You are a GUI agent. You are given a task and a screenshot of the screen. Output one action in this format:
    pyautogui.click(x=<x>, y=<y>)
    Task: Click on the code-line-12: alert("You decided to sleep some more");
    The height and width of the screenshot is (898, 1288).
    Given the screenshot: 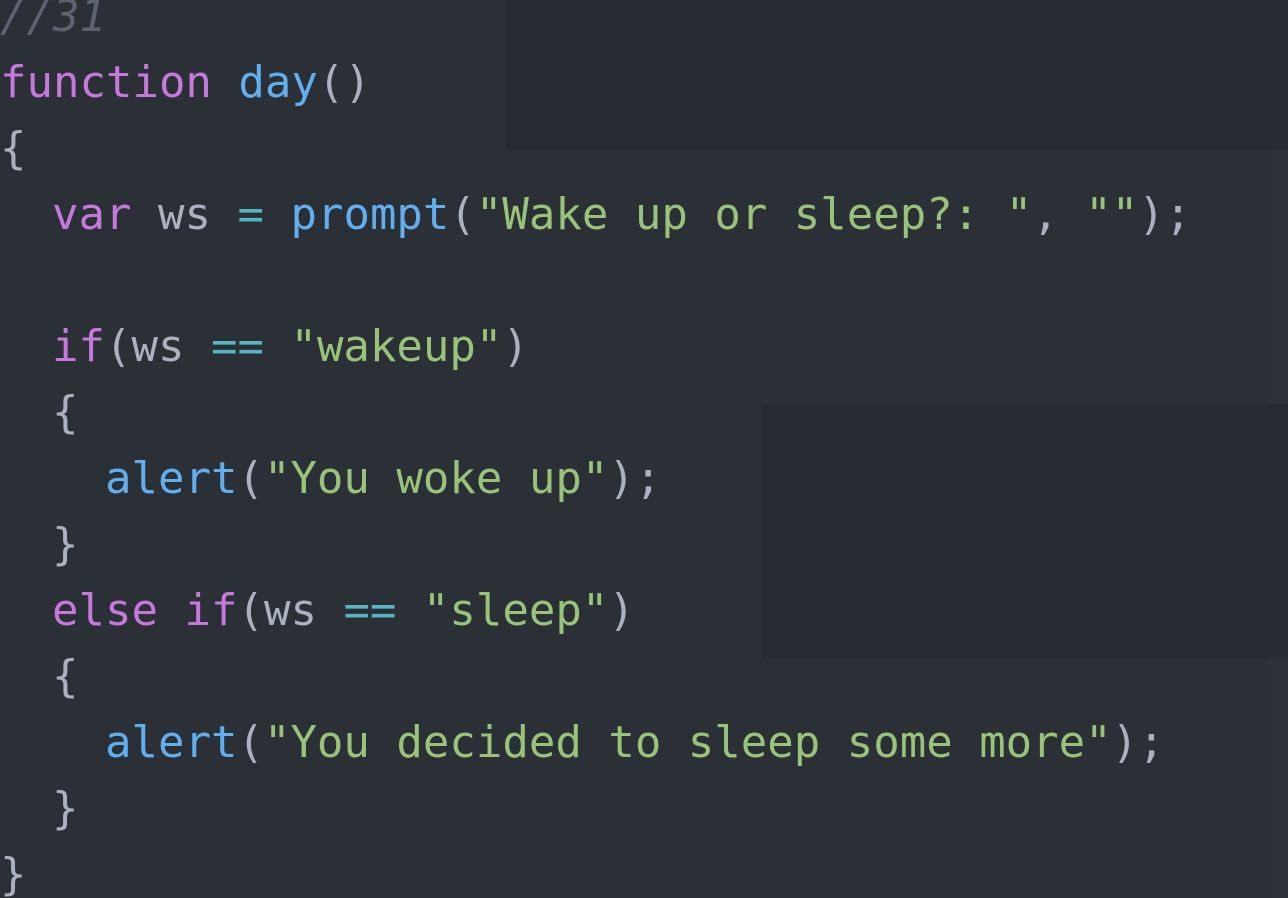 What is the action you would take?
    pyautogui.click(x=595, y=743)
    